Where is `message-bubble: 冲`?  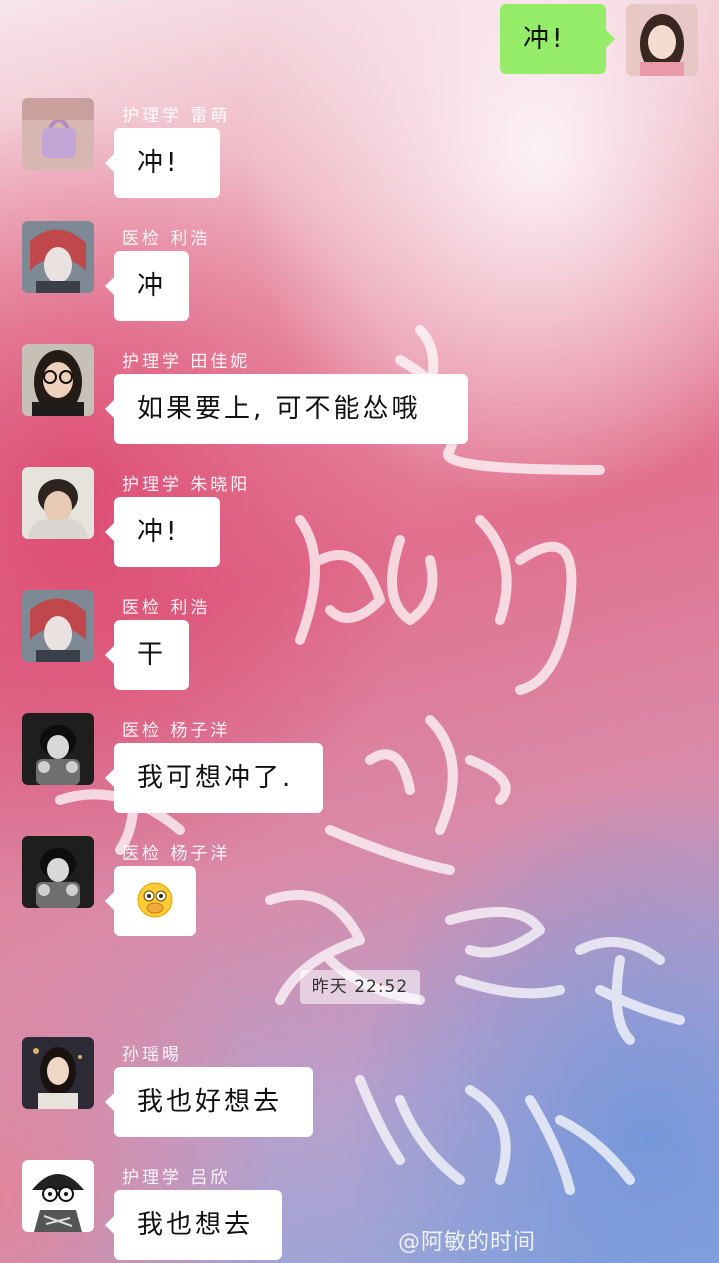
message-bubble: 冲 is located at coordinates (147, 286).